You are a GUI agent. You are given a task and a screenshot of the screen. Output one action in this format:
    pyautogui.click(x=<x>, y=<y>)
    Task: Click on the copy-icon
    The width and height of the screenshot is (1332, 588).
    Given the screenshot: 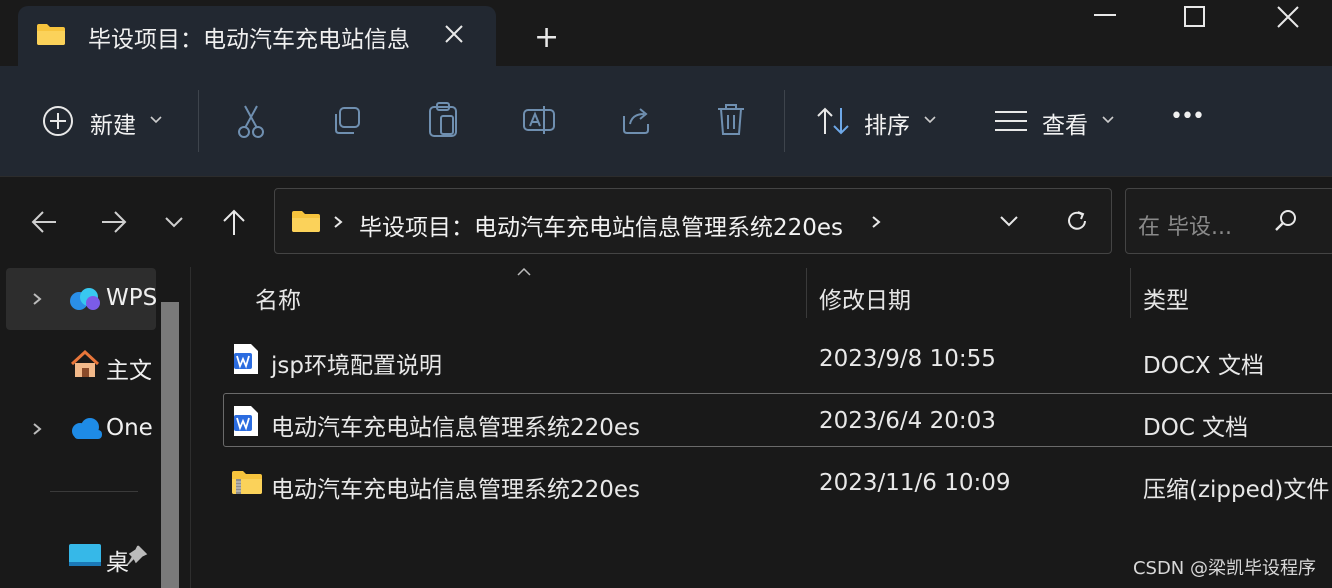 What is the action you would take?
    pyautogui.click(x=347, y=121)
    